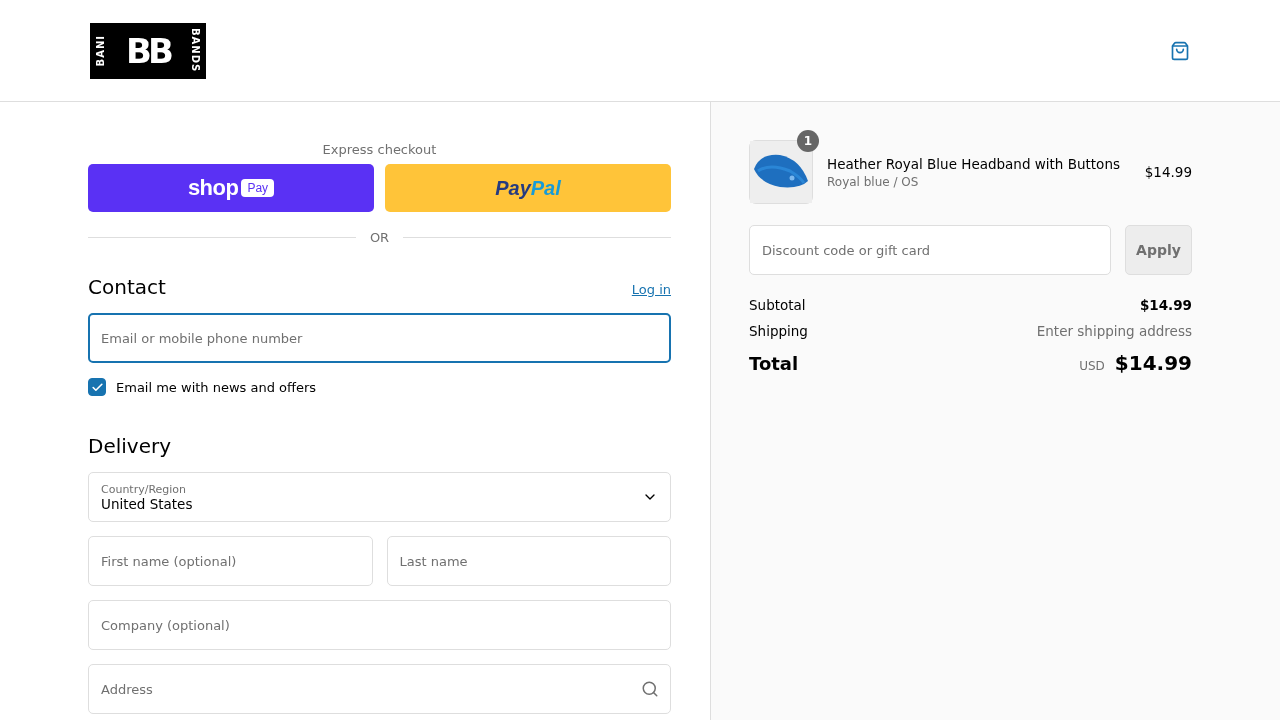  What do you see at coordinates (1180, 50) in the screenshot?
I see `shopping-bag-icon` at bounding box center [1180, 50].